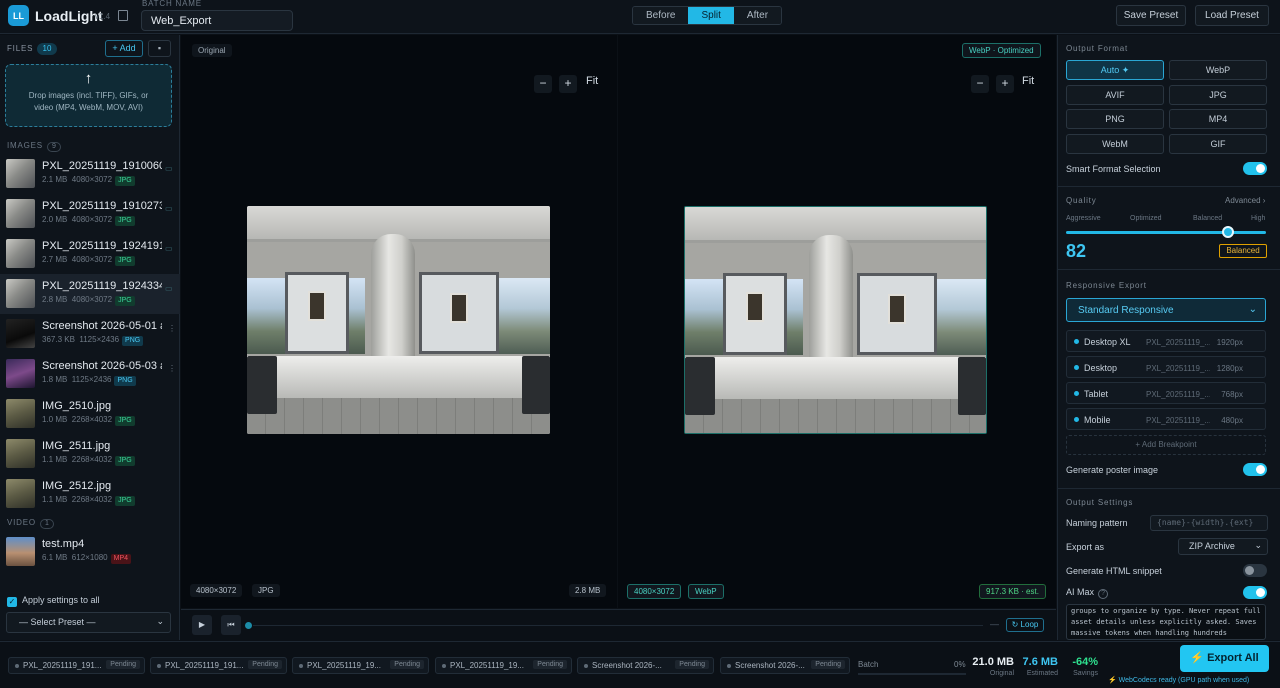  I want to click on export-as-select: ZIP Archive ⌄, so click(1223, 546).